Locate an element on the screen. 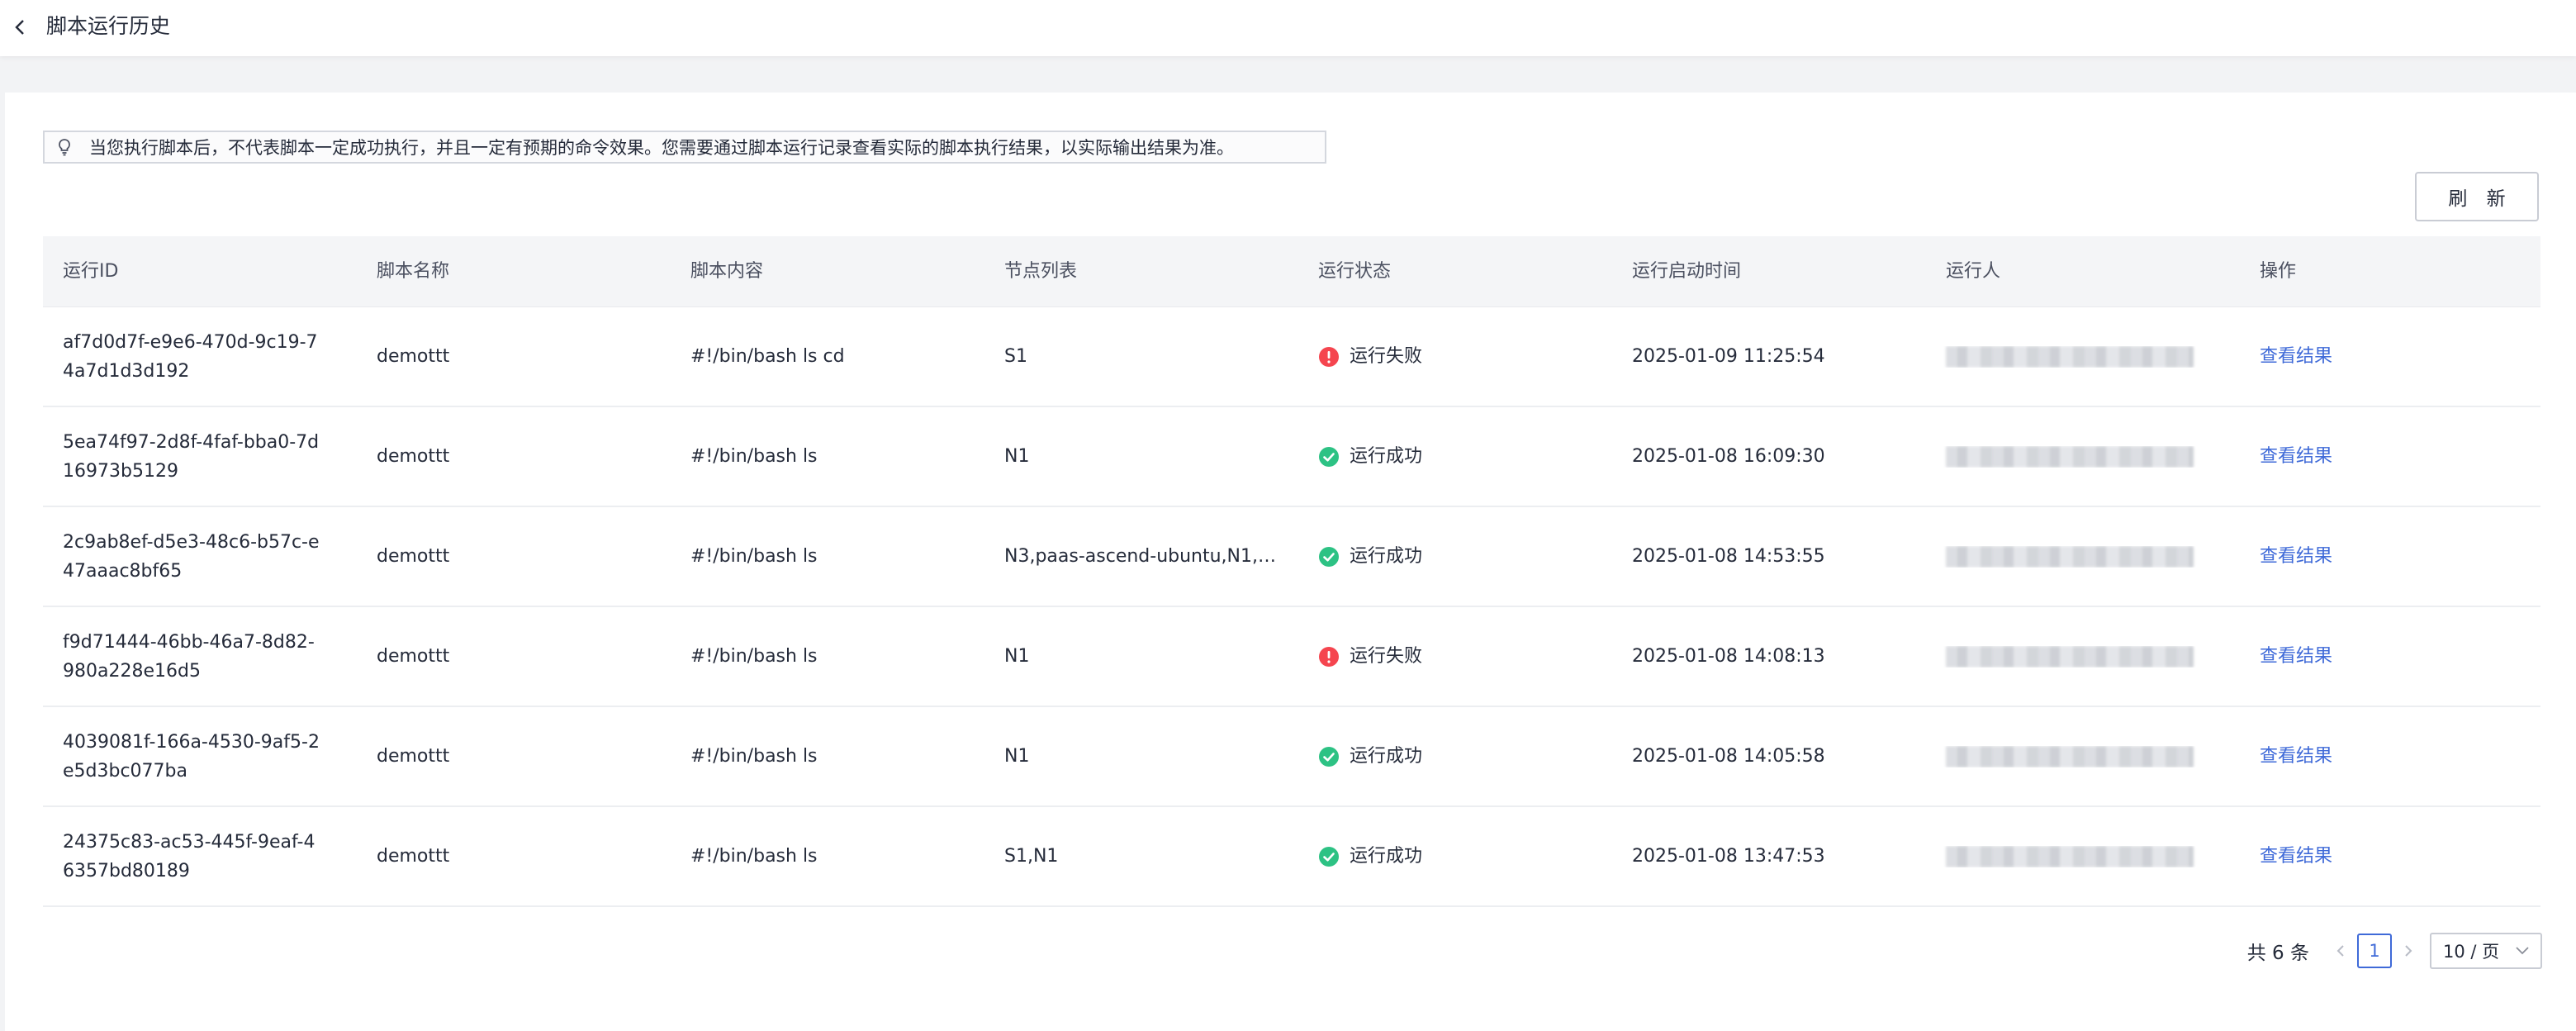 The width and height of the screenshot is (2576, 1031). run-id-cell: 2c9ab8ef-d5e3-48c6-b57c-e47aaac8bf65 is located at coordinates (191, 556).